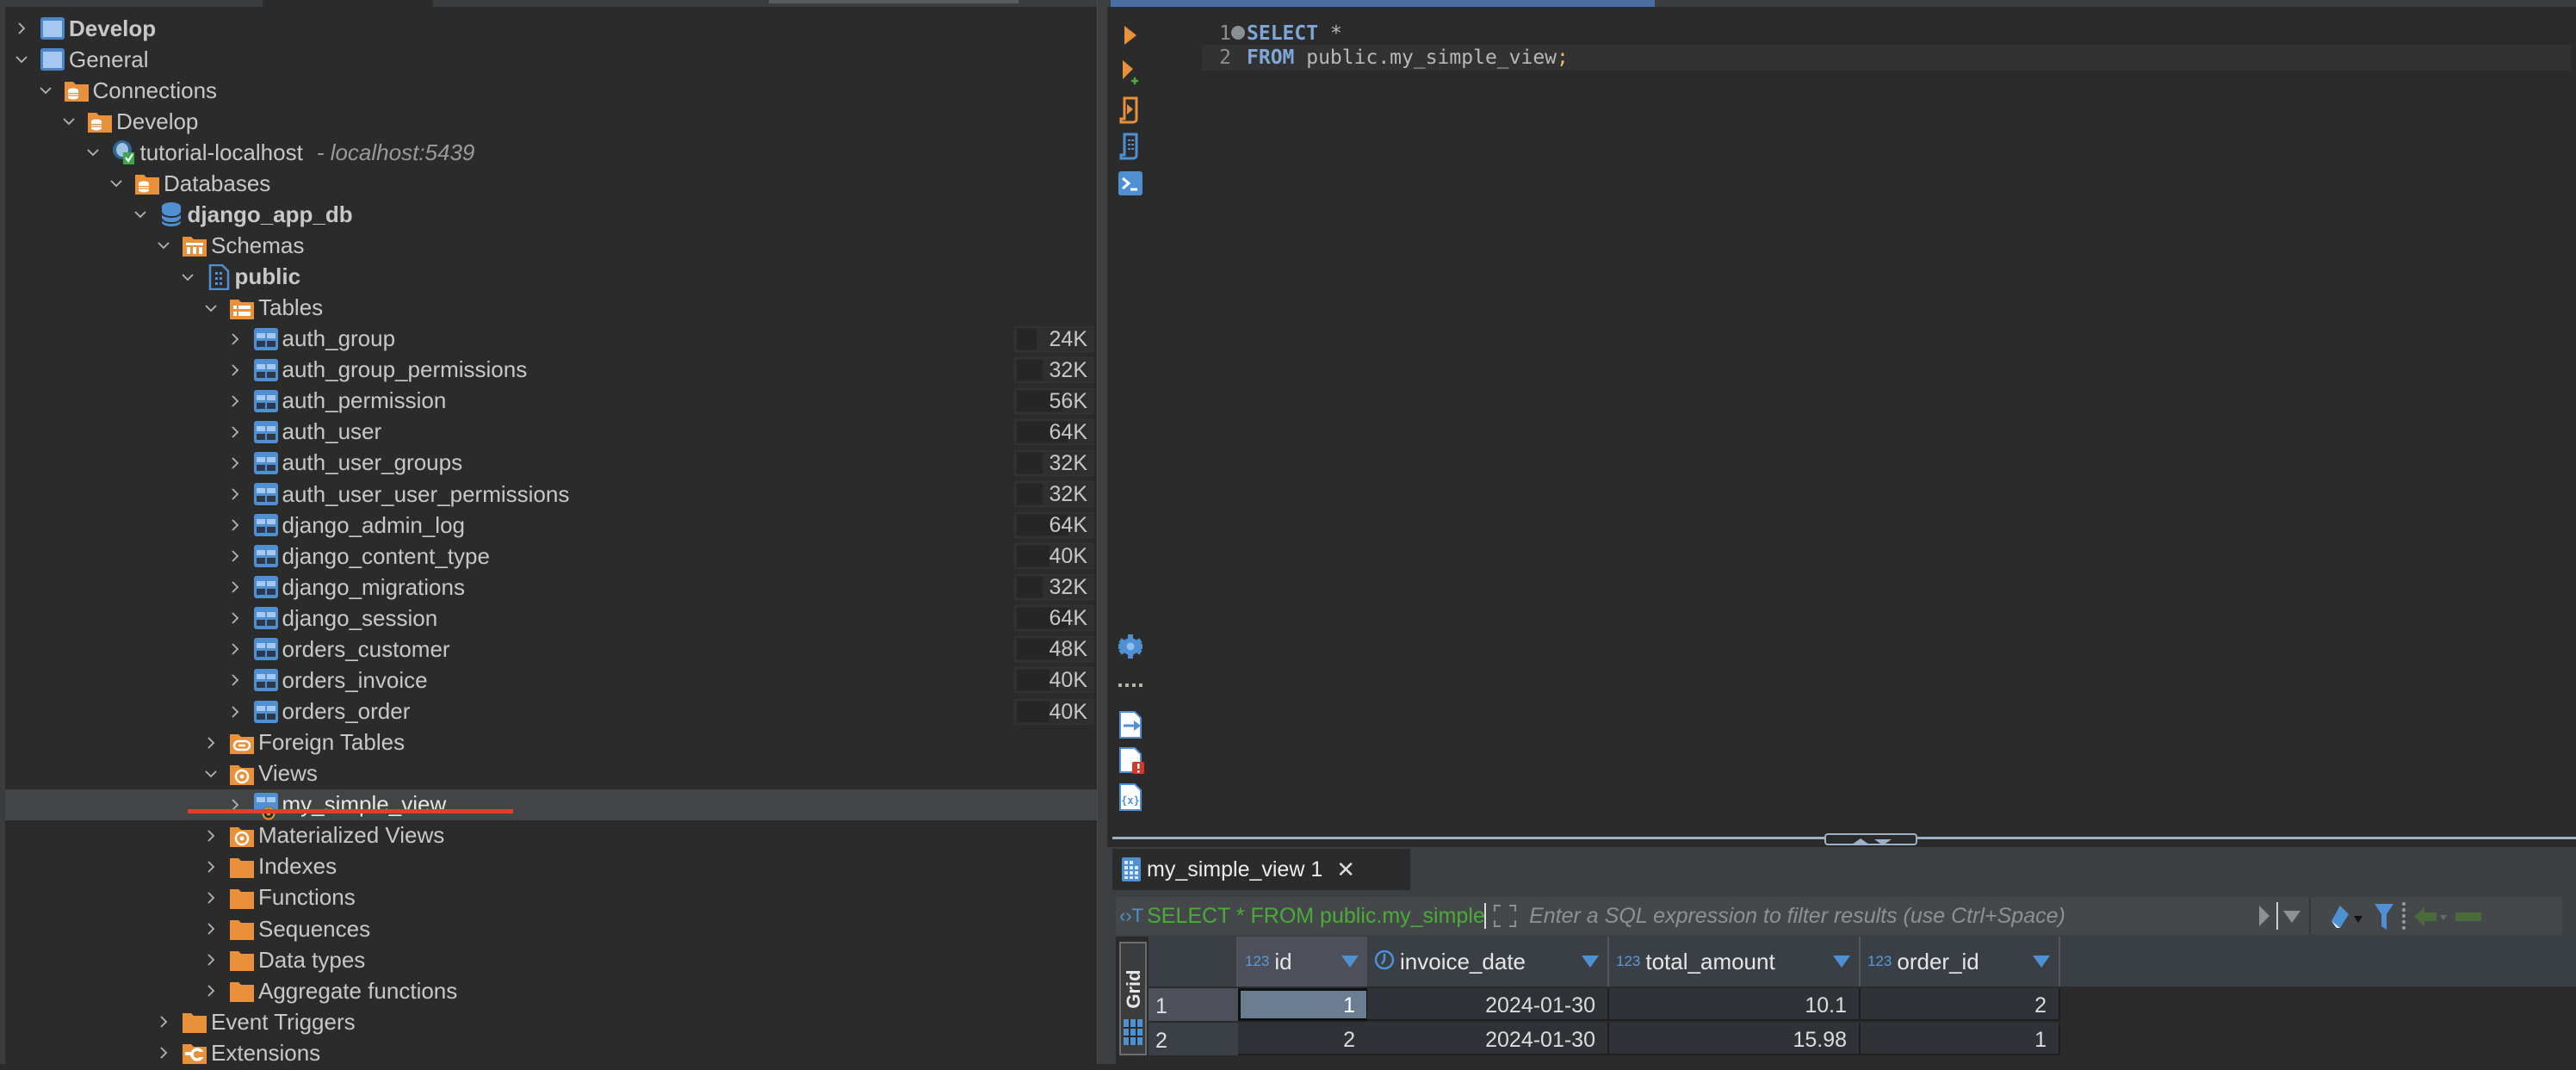 The height and width of the screenshot is (1070, 2576). Describe the element at coordinates (551, 618) in the screenshot. I see `tree-node-django-session: django_session 64K` at that location.